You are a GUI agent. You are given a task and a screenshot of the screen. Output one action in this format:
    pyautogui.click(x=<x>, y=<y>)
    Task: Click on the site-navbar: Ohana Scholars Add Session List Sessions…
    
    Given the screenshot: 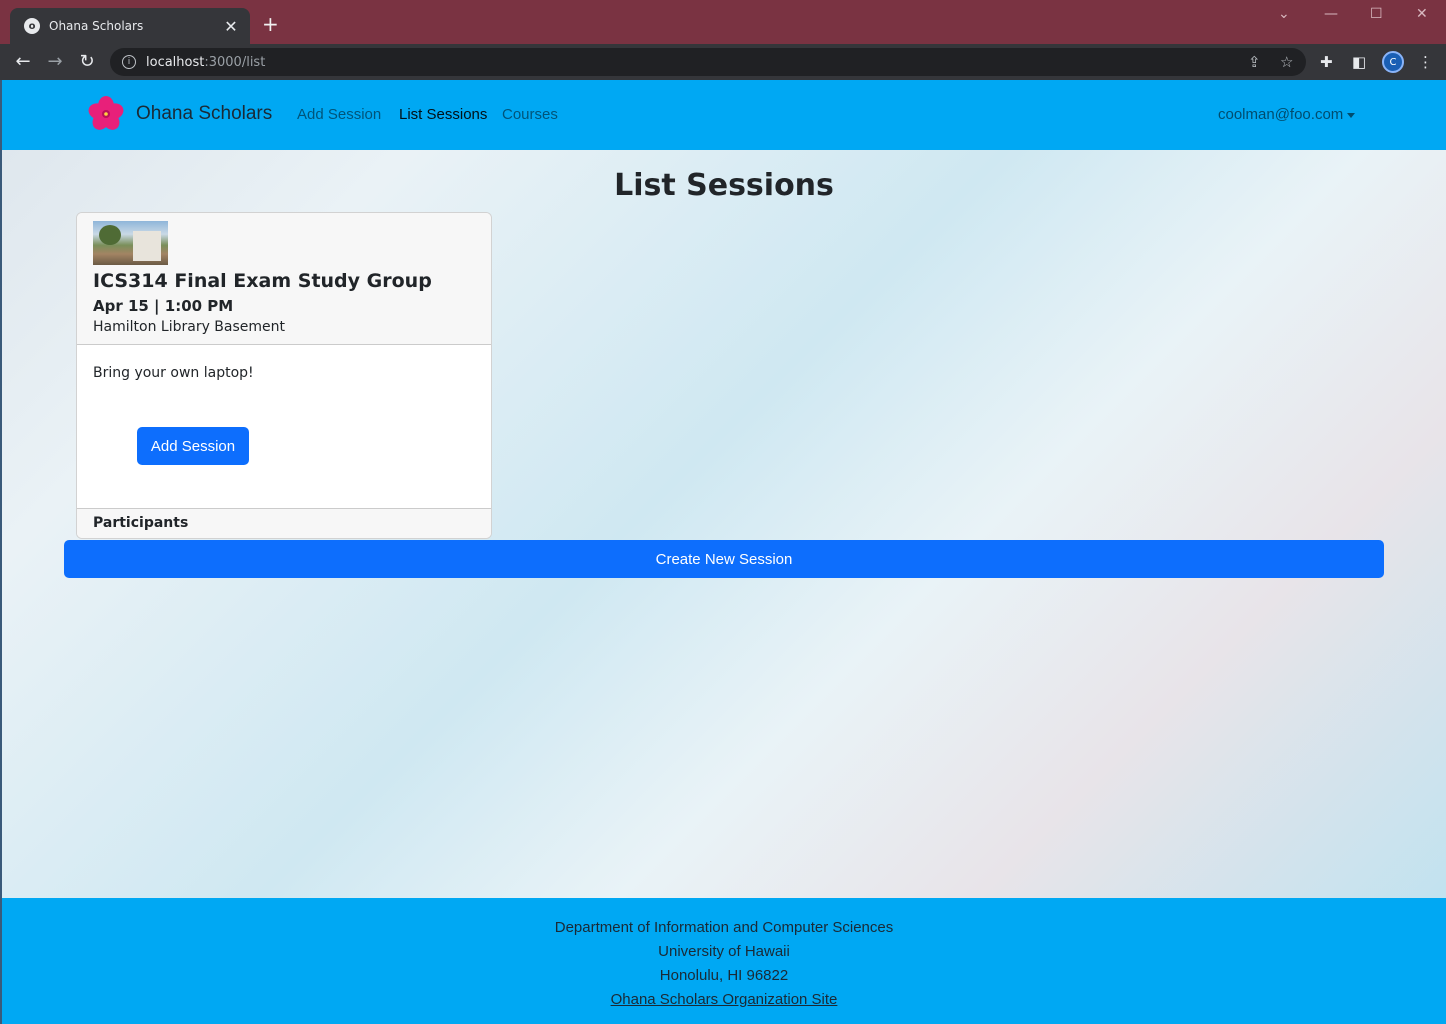 What is the action you would take?
    pyautogui.click(x=724, y=115)
    